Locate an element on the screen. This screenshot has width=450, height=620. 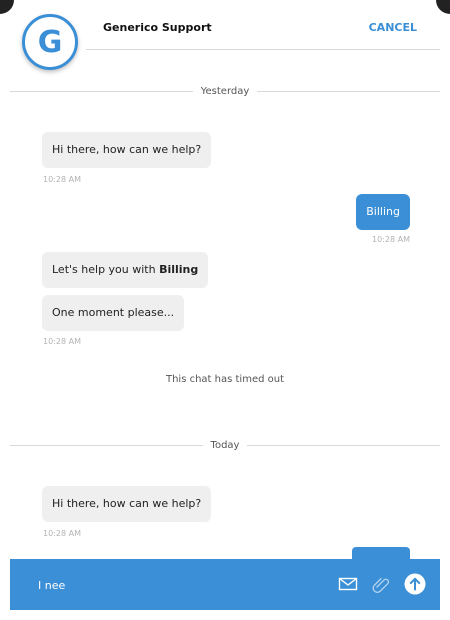
message-bold-text: Billing is located at coordinates (179, 269).